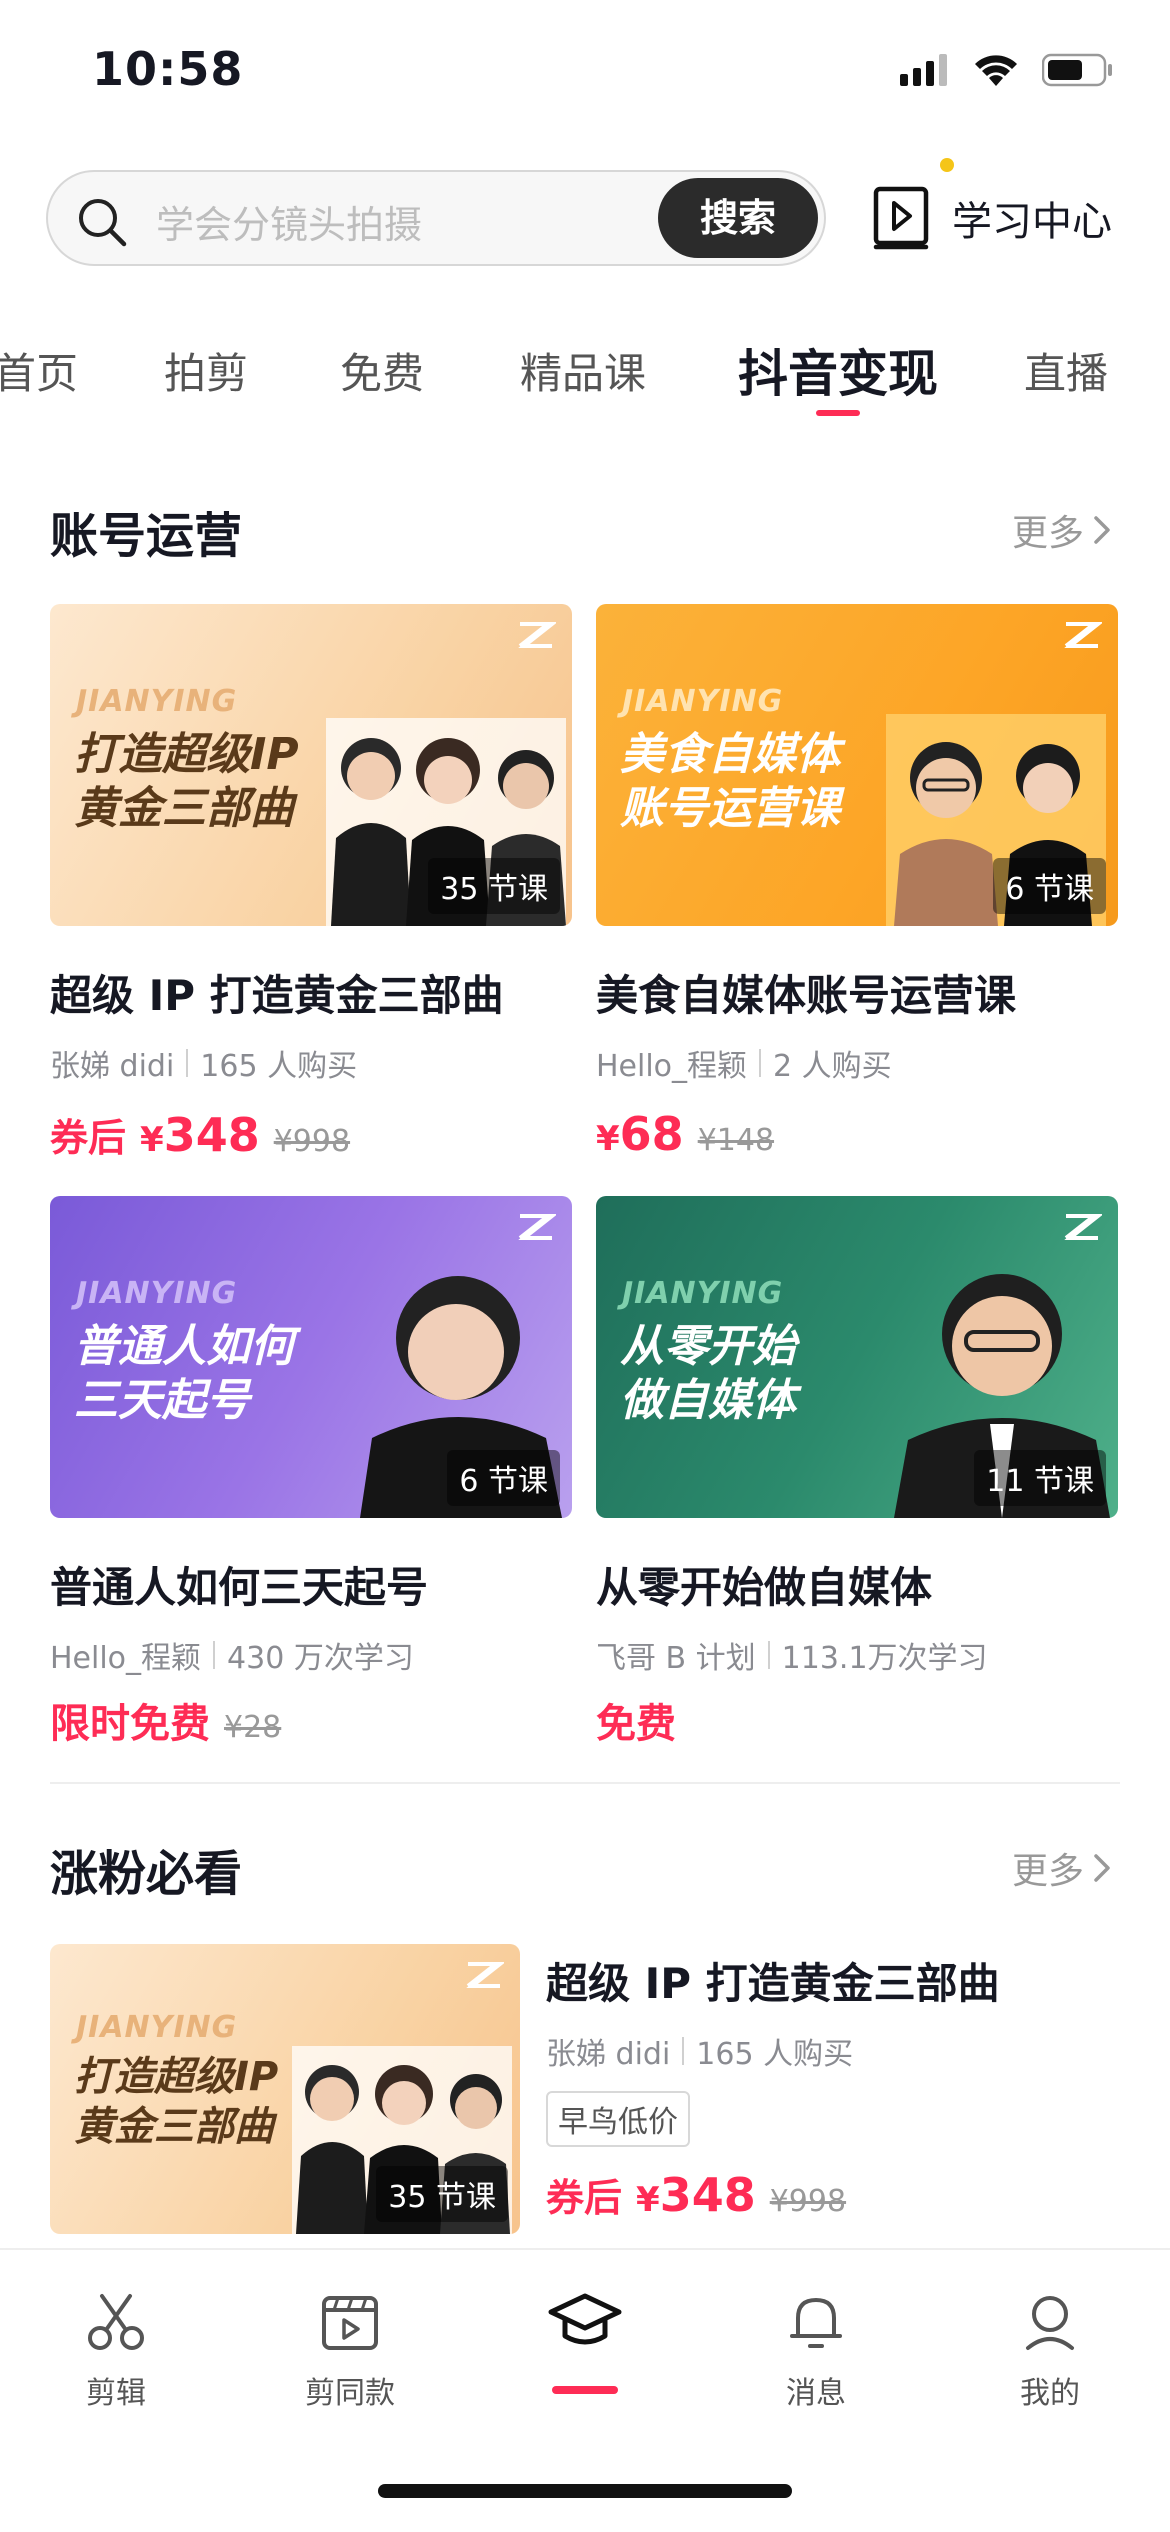 The width and height of the screenshot is (1170, 2532). Describe the element at coordinates (350, 2393) in the screenshot. I see `nav-label: 剪同款` at that location.